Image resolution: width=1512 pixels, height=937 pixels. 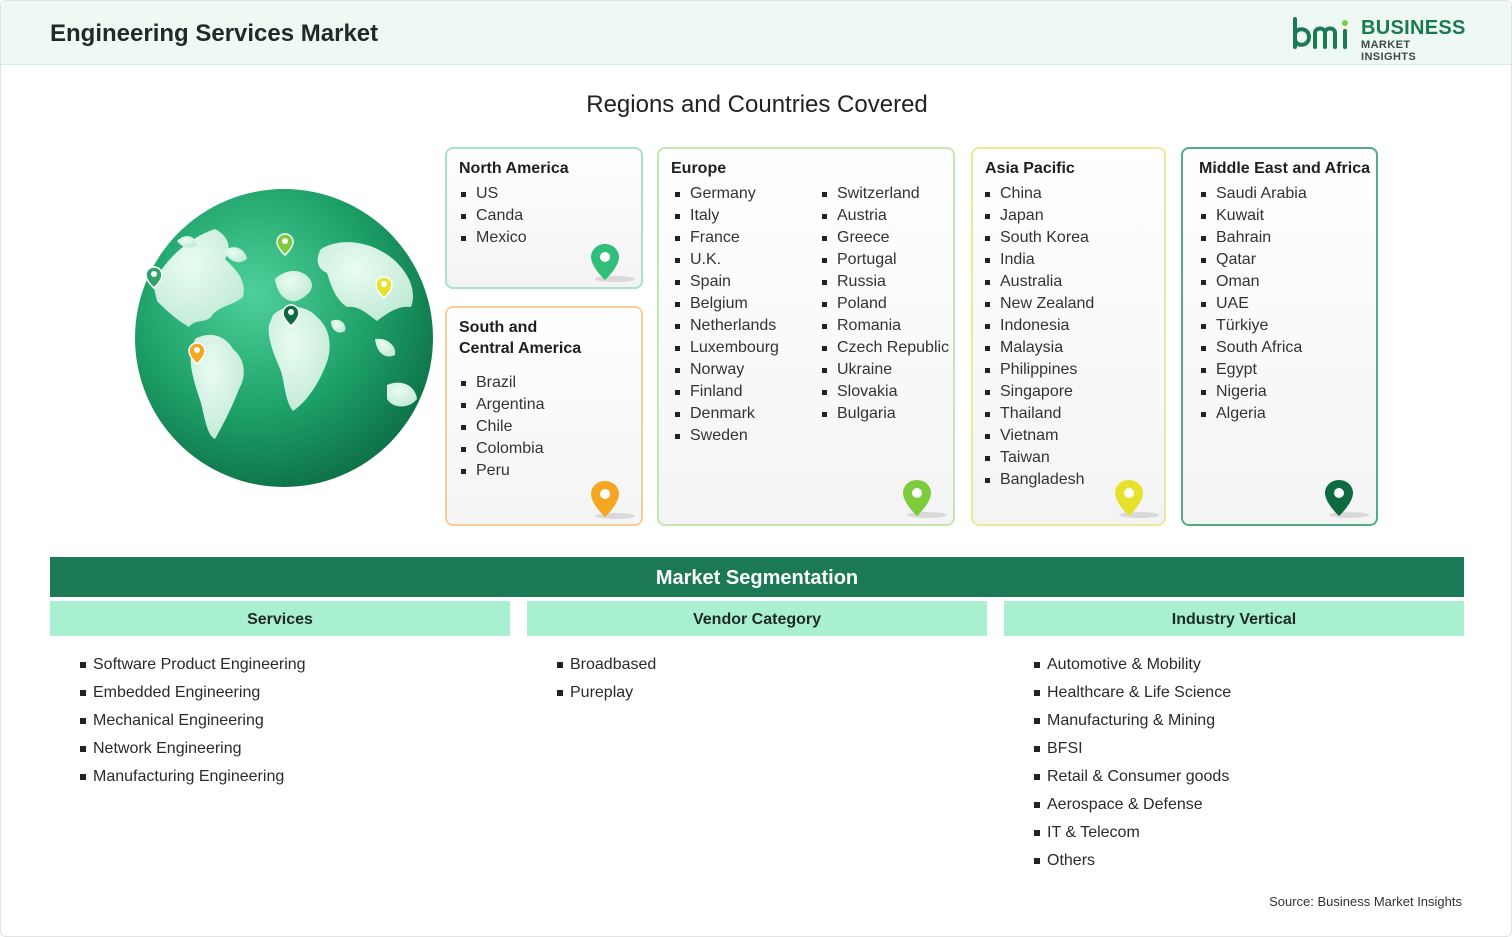 I want to click on list-item: Others, so click(x=1132, y=861).